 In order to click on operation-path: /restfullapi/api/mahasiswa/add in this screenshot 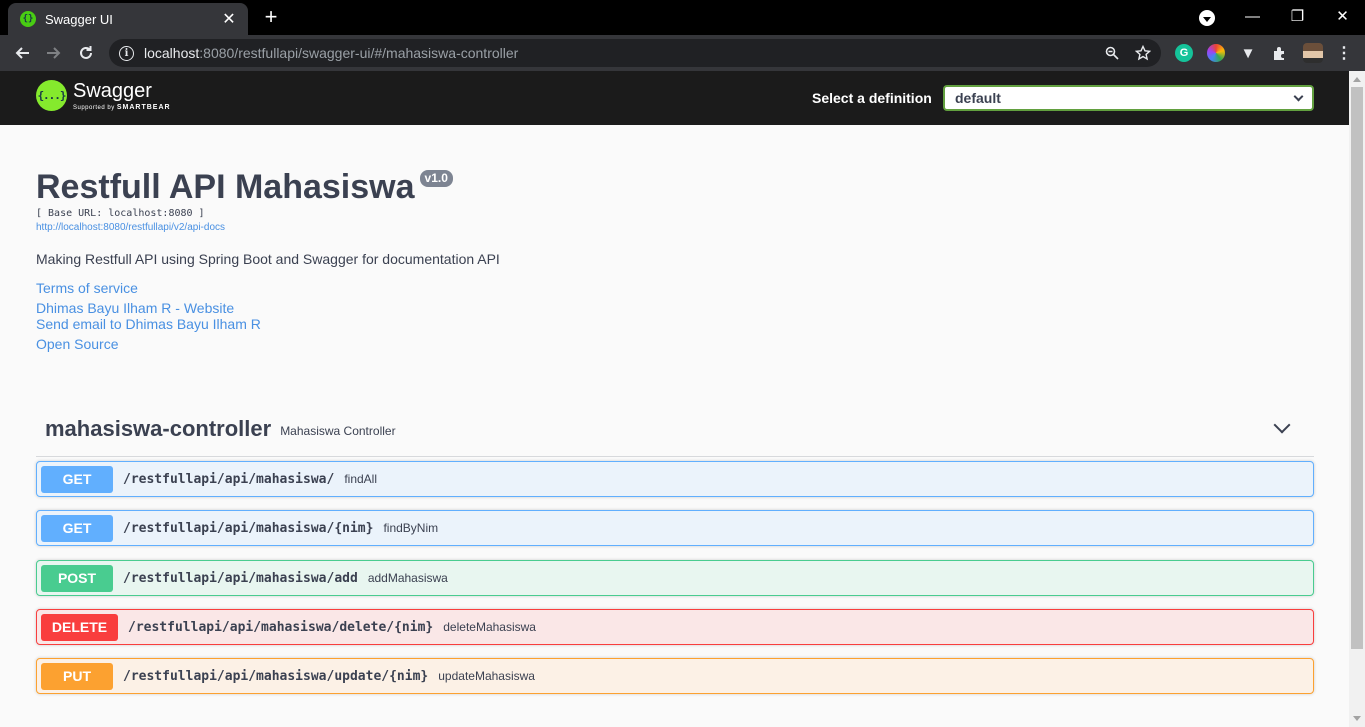, I will do `click(240, 578)`.